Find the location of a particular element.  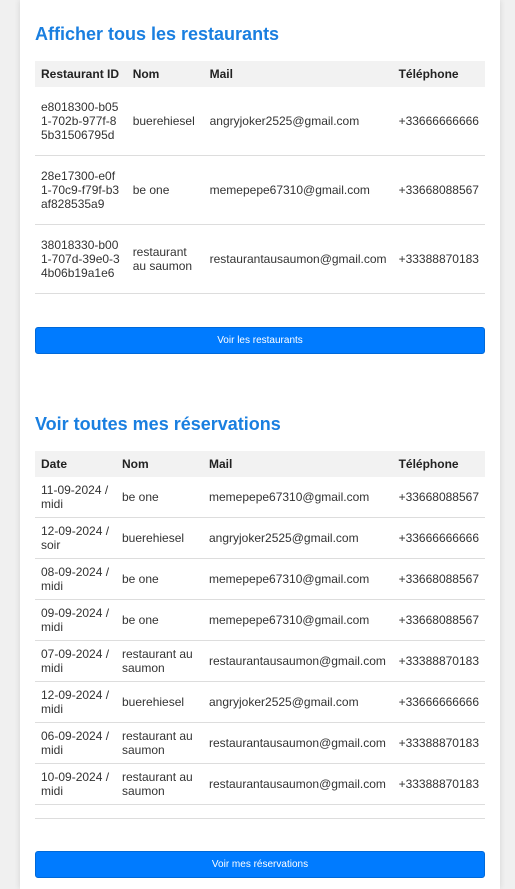

reservation-date-cell: 06-09-2024 / midi is located at coordinates (75, 743).